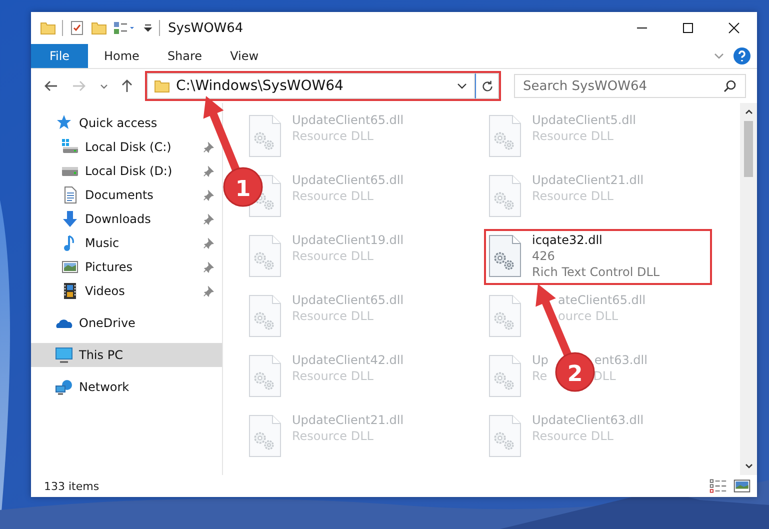  Describe the element at coordinates (102, 243) in the screenshot. I see `nav-label: Music` at that location.